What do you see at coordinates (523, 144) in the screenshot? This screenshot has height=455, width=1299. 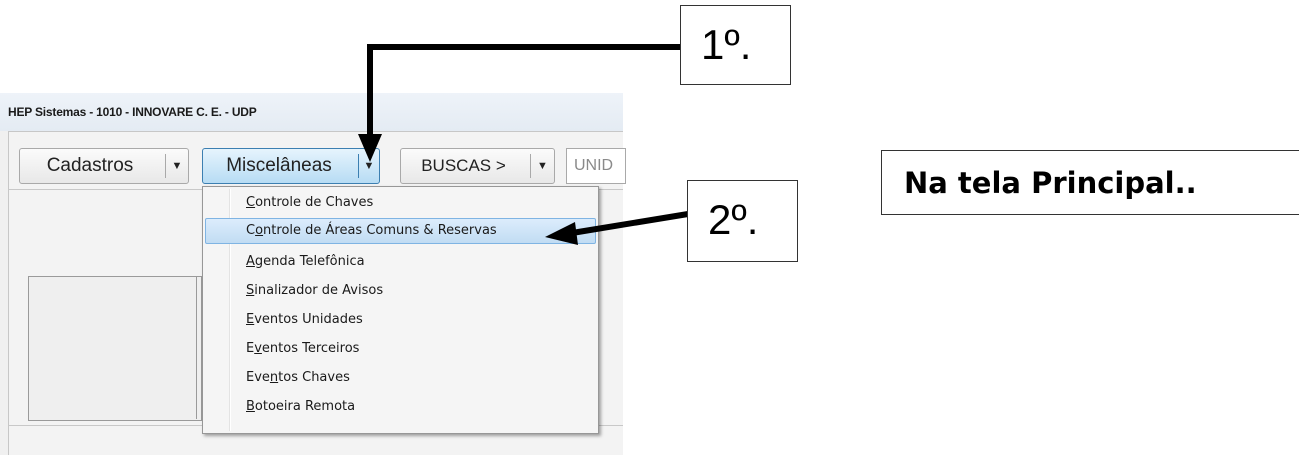 I see `annotation-arrows` at bounding box center [523, 144].